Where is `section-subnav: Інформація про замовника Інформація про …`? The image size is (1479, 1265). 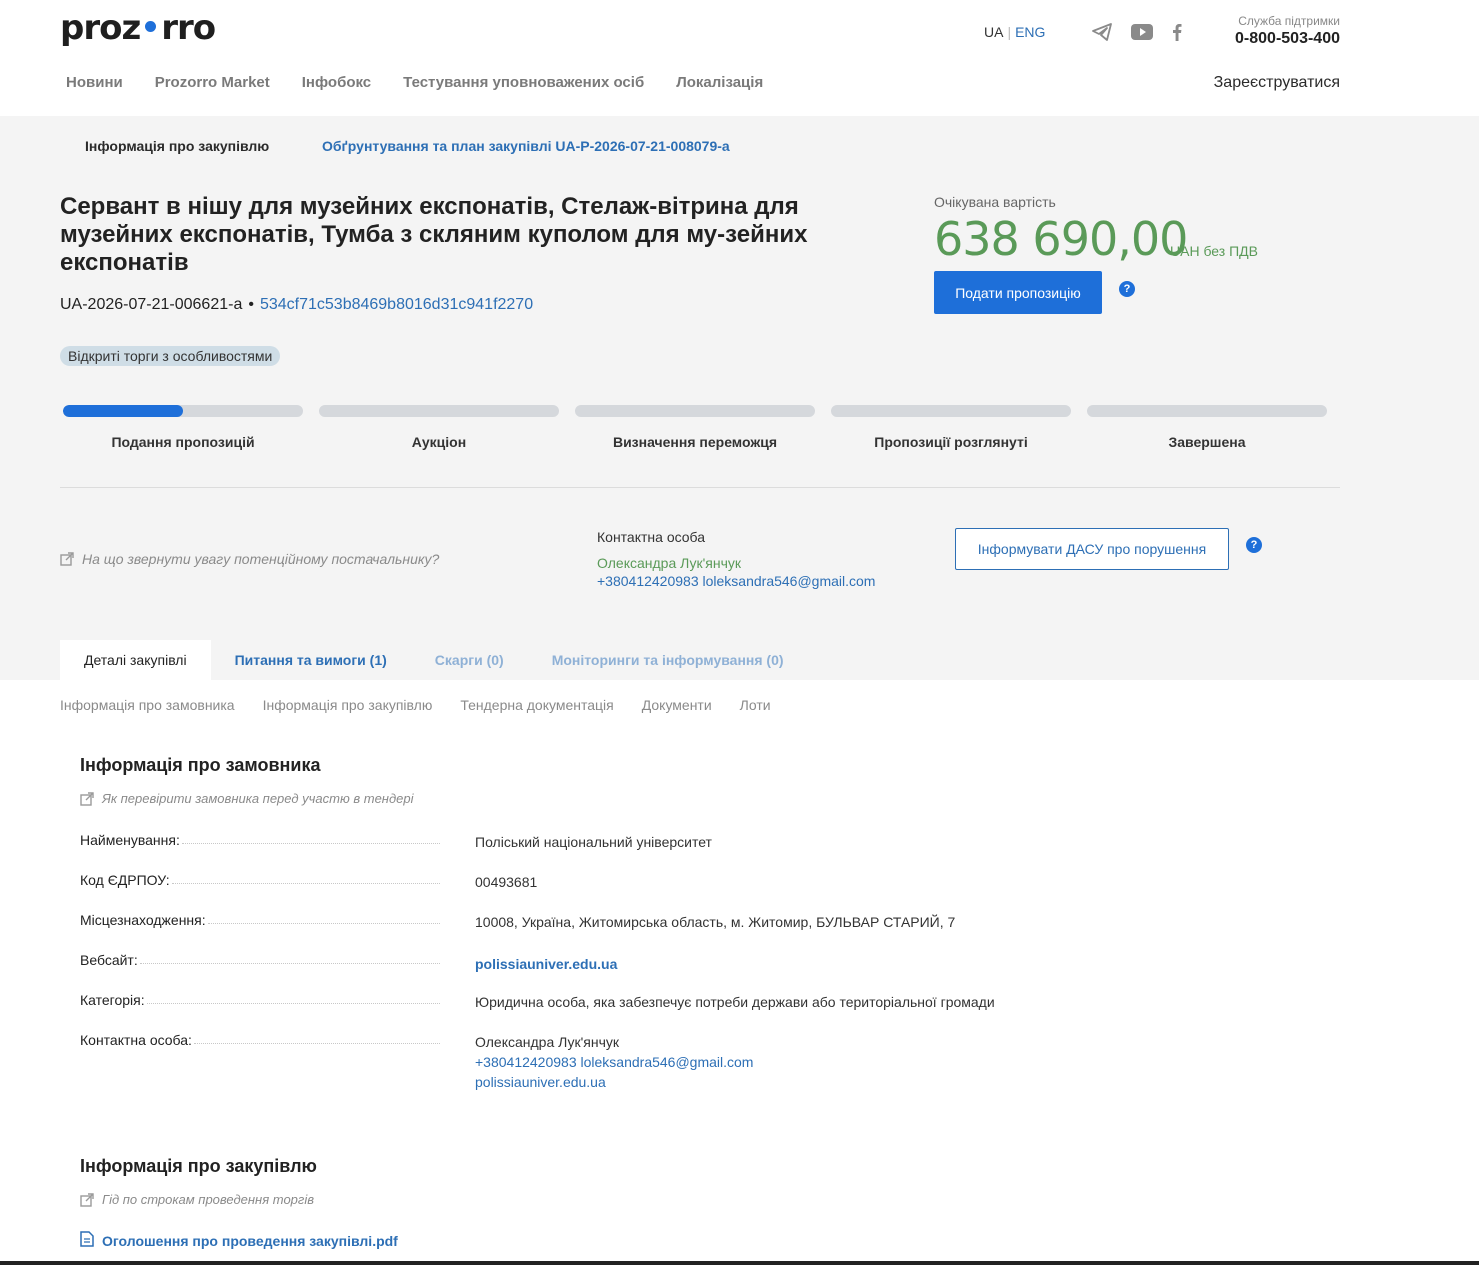
section-subnav: Інформація про замовника Інформація про … is located at coordinates (415, 705).